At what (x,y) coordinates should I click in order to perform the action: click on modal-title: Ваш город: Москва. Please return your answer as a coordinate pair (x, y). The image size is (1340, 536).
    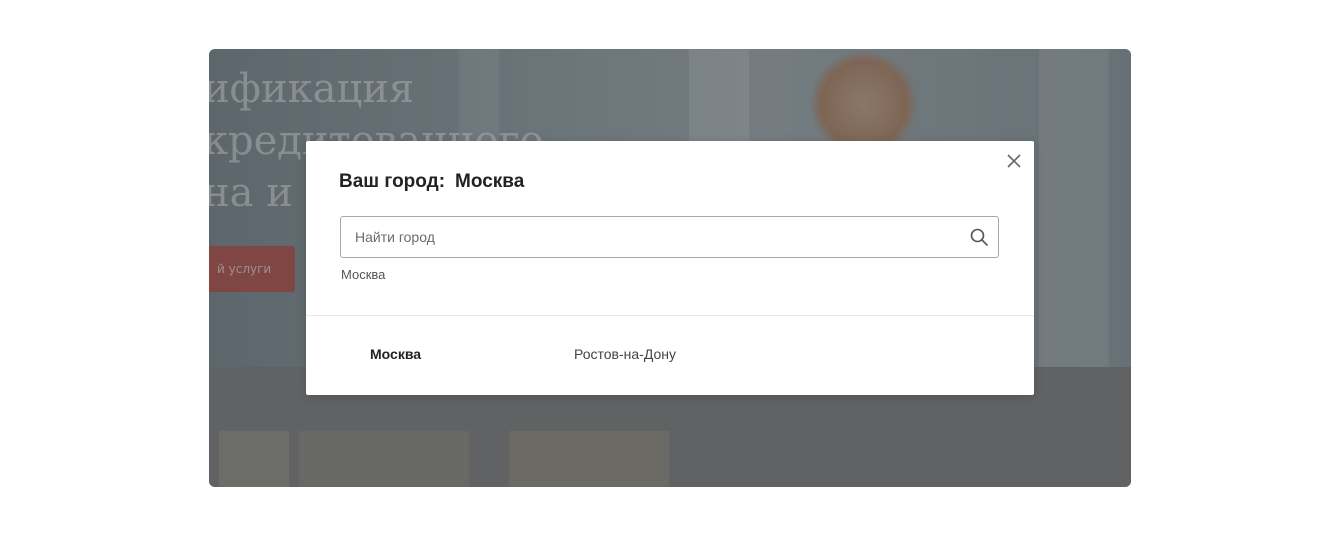
    Looking at the image, I should click on (431, 182).